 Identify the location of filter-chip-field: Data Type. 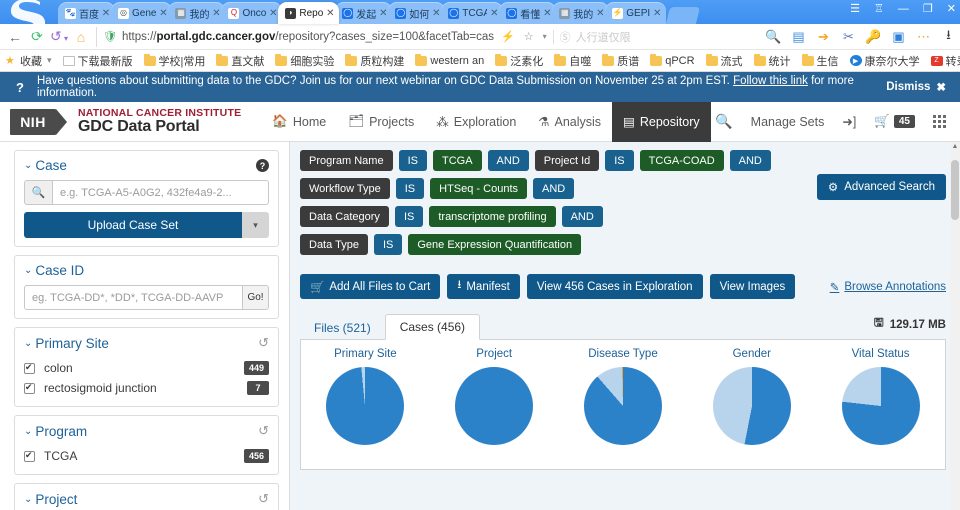
(334, 244).